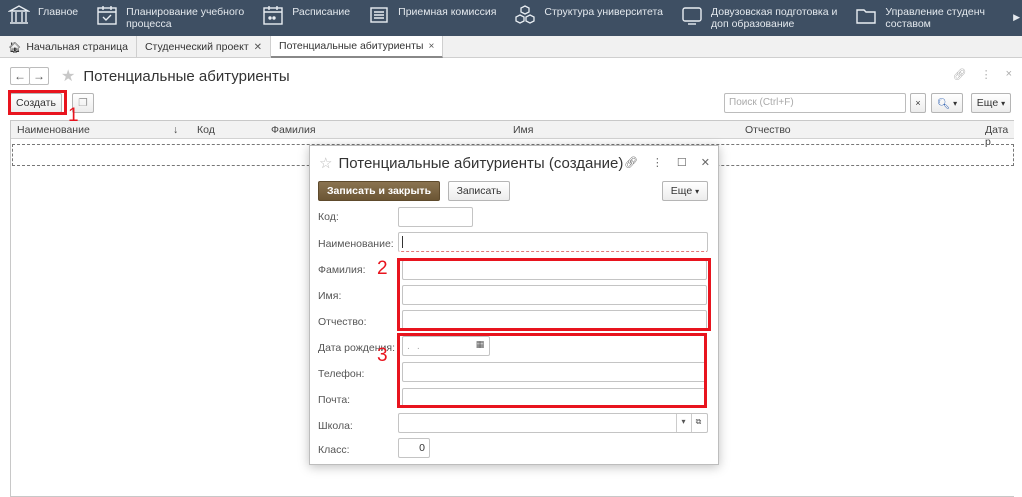 The height and width of the screenshot is (497, 1022). What do you see at coordinates (58, 12) in the screenshot?
I see `section-label: Главное` at bounding box center [58, 12].